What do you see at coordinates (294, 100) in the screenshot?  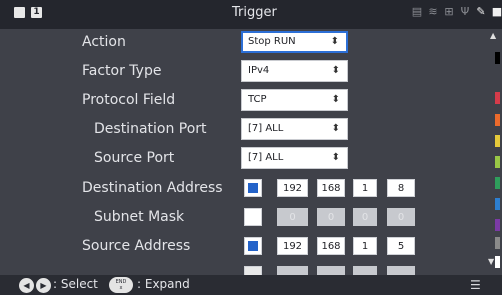 I see `protocol-field-select: TCP ⬍` at bounding box center [294, 100].